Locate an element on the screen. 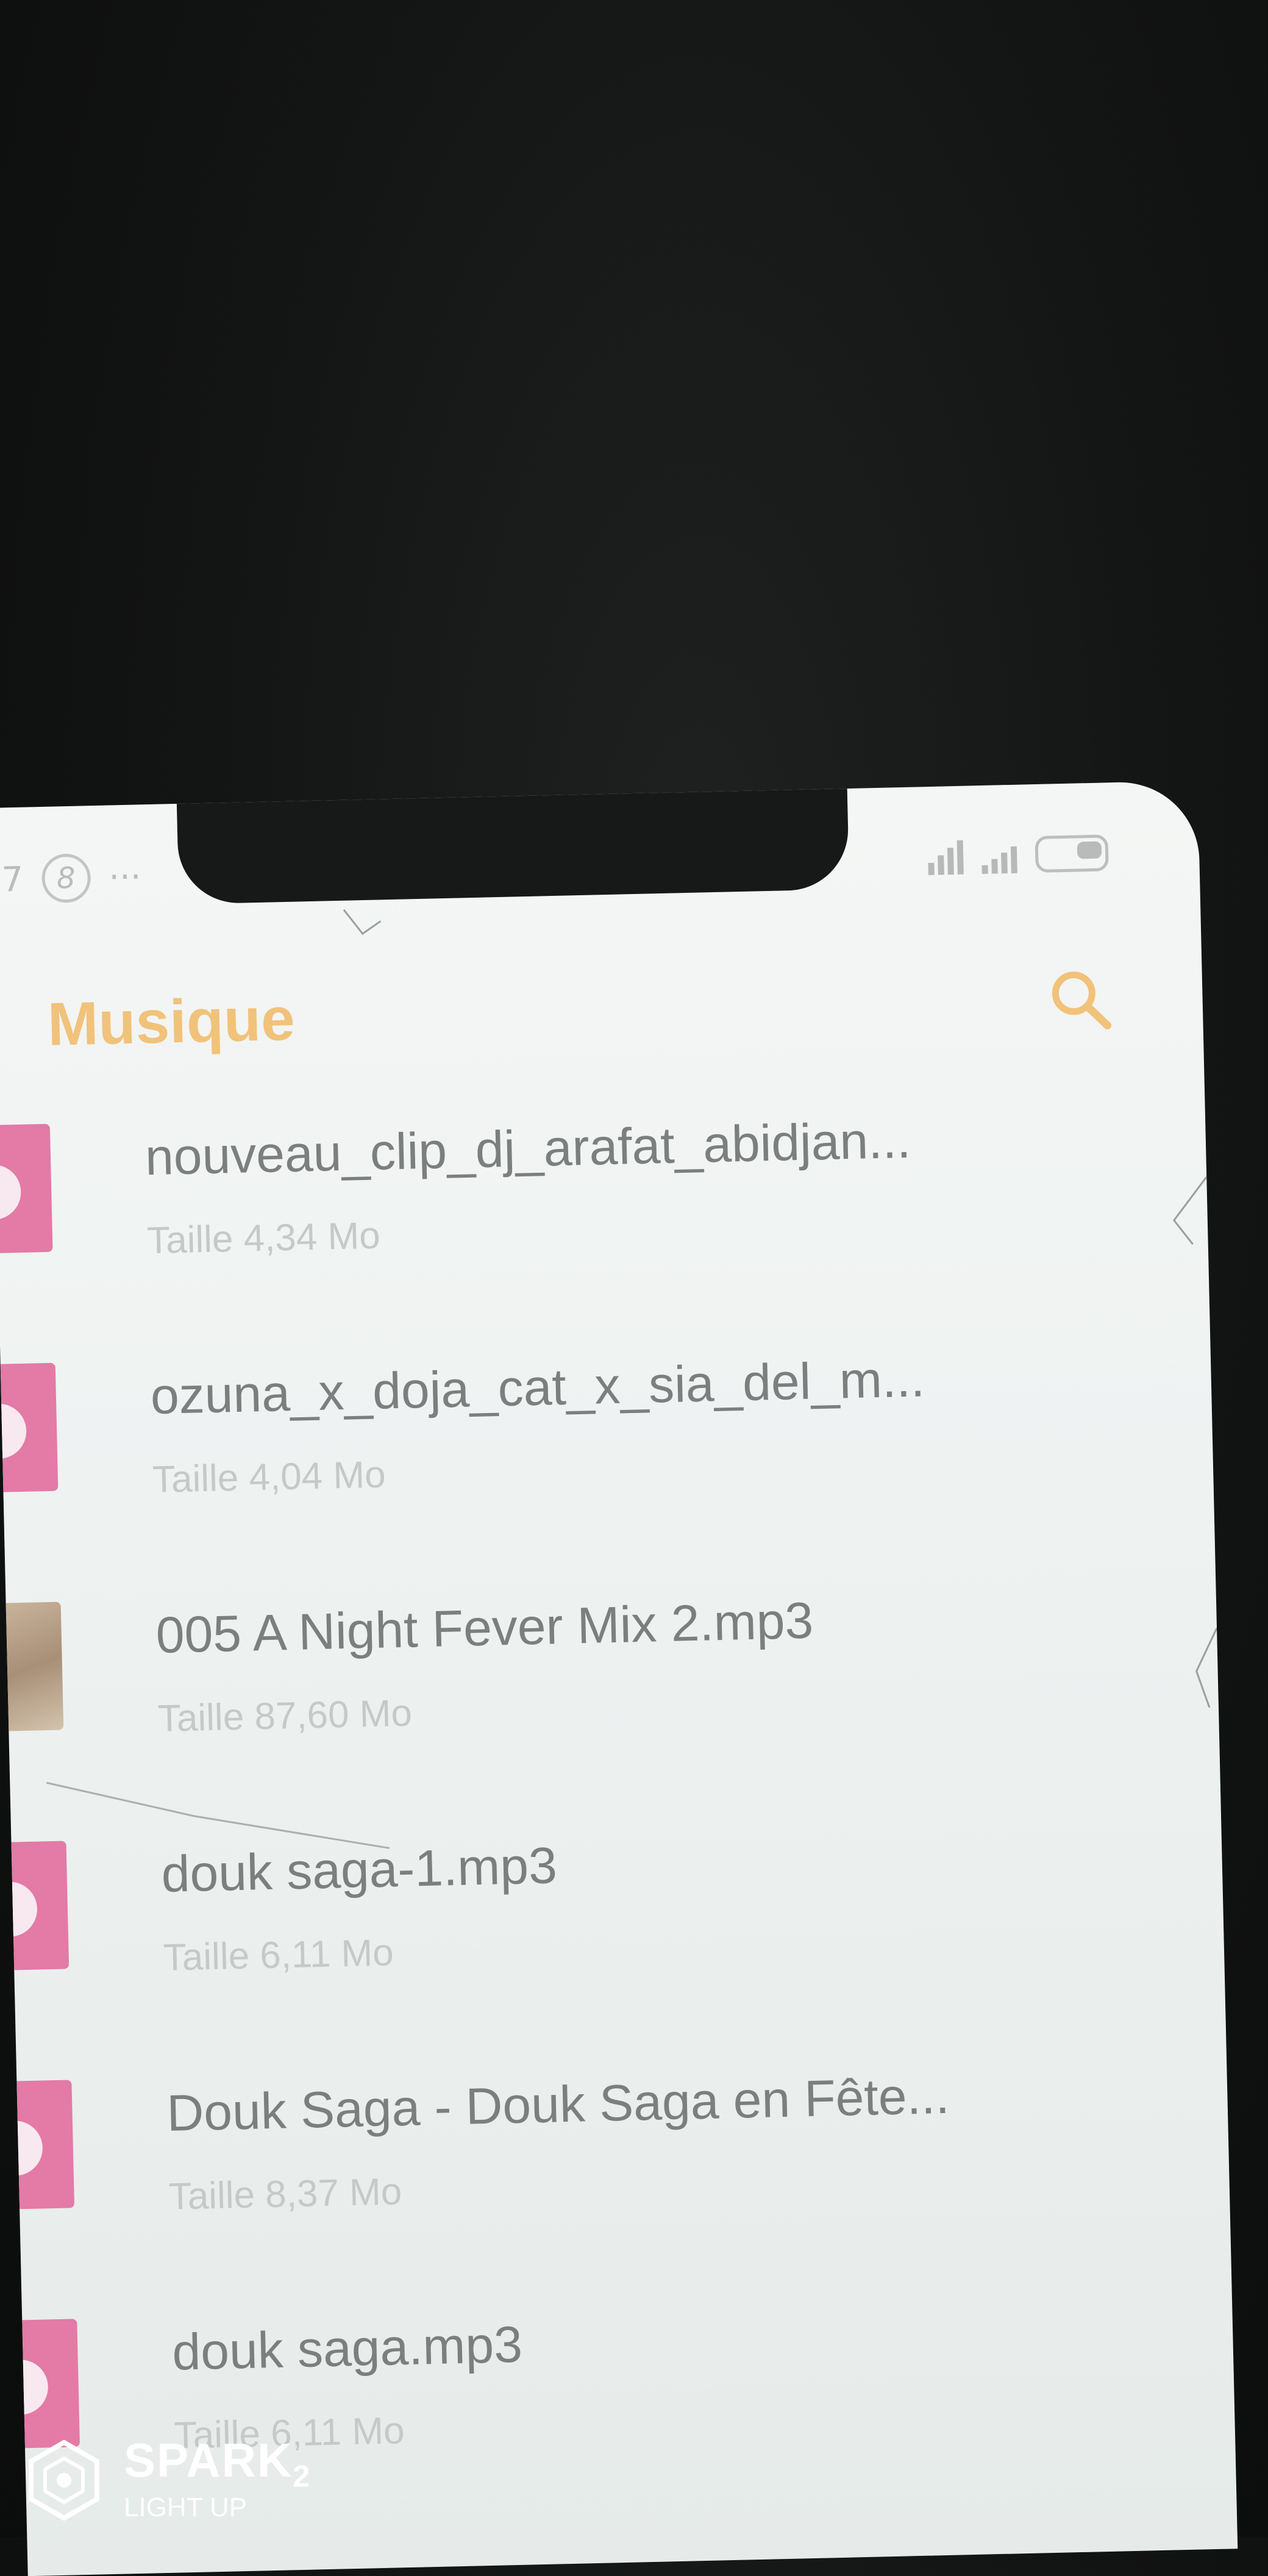 The height and width of the screenshot is (2576, 1268). track-name: douk saga.mp3 is located at coordinates (347, 2348).